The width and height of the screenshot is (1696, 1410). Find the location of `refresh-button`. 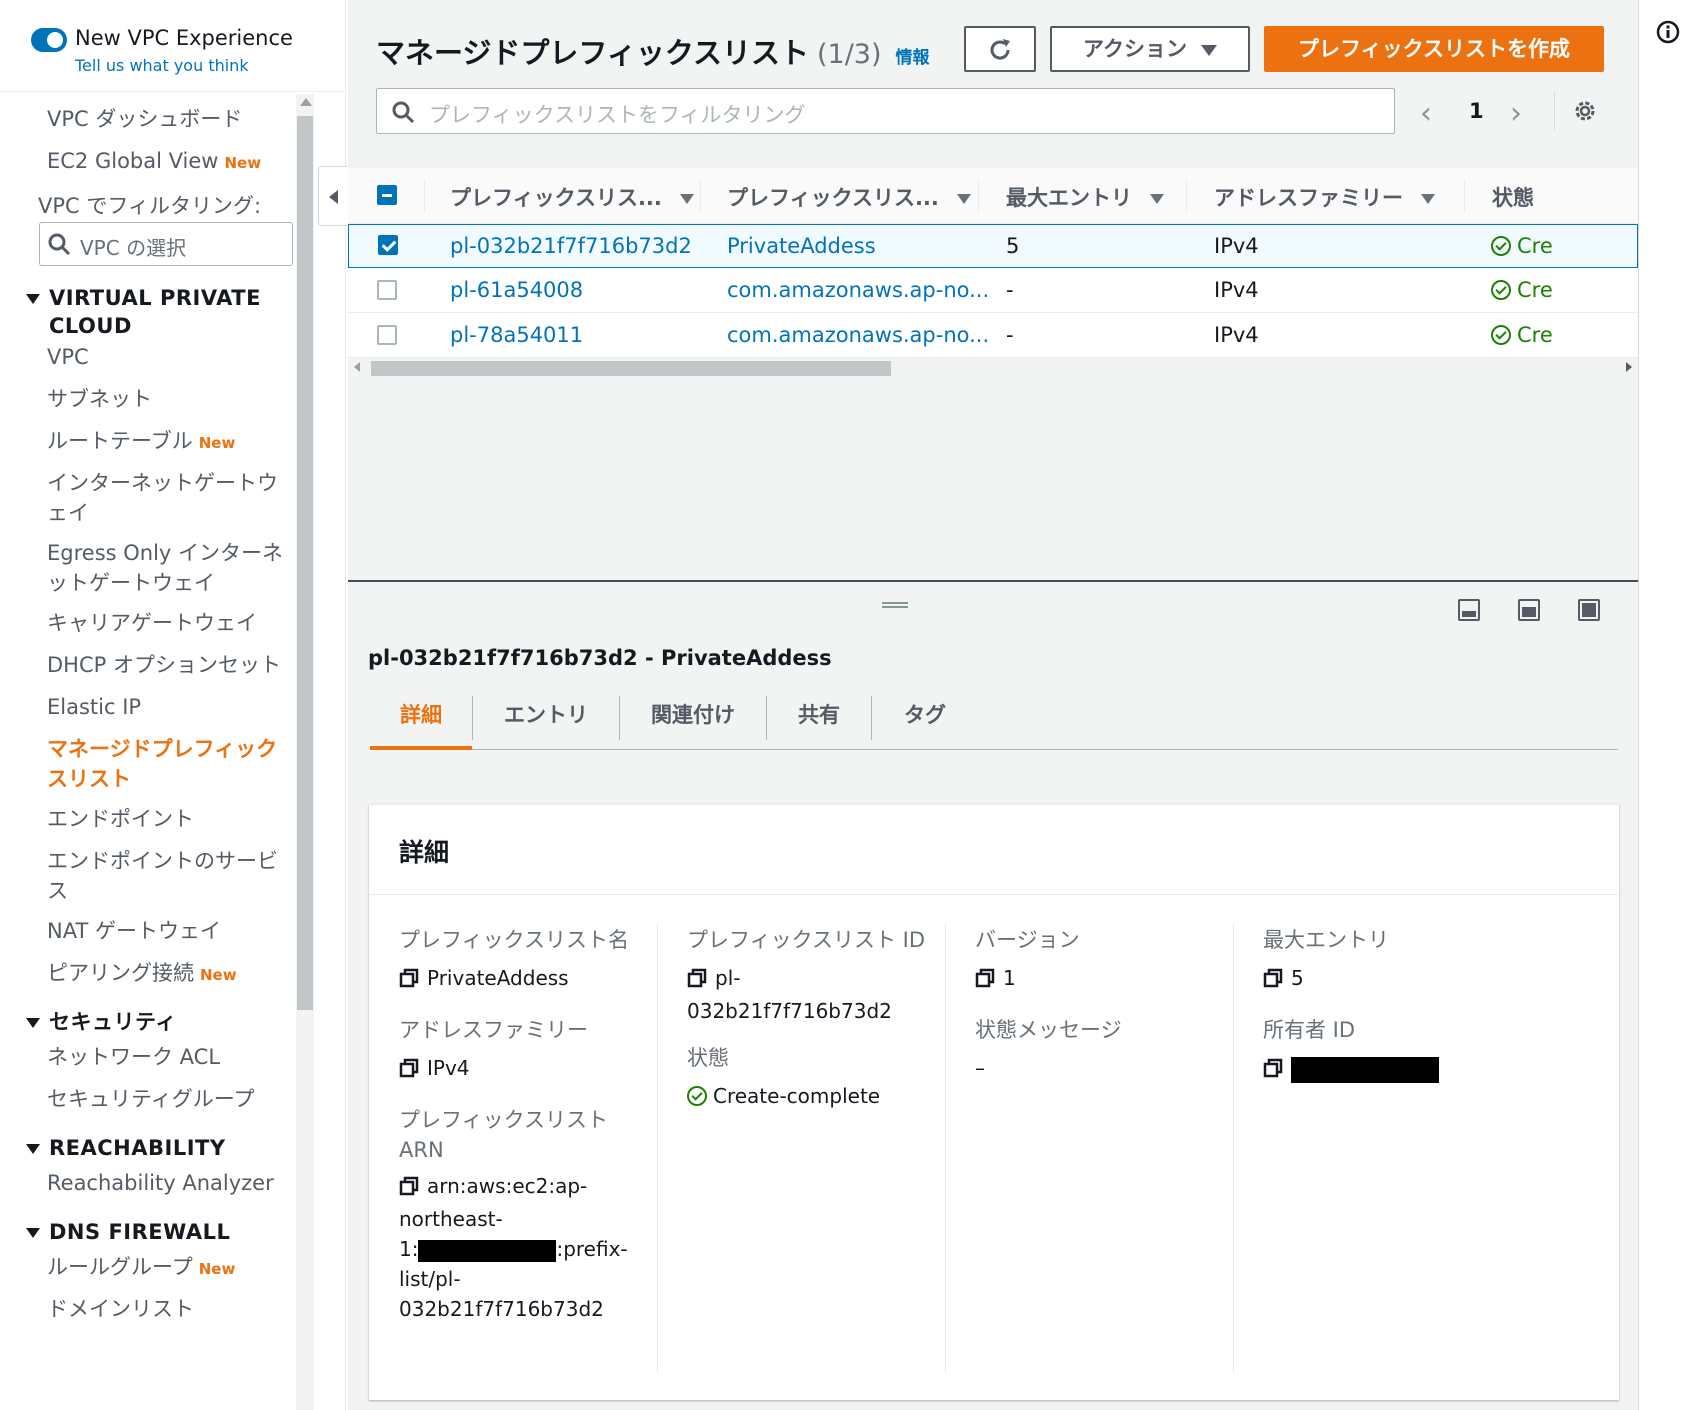

refresh-button is located at coordinates (1000, 49).